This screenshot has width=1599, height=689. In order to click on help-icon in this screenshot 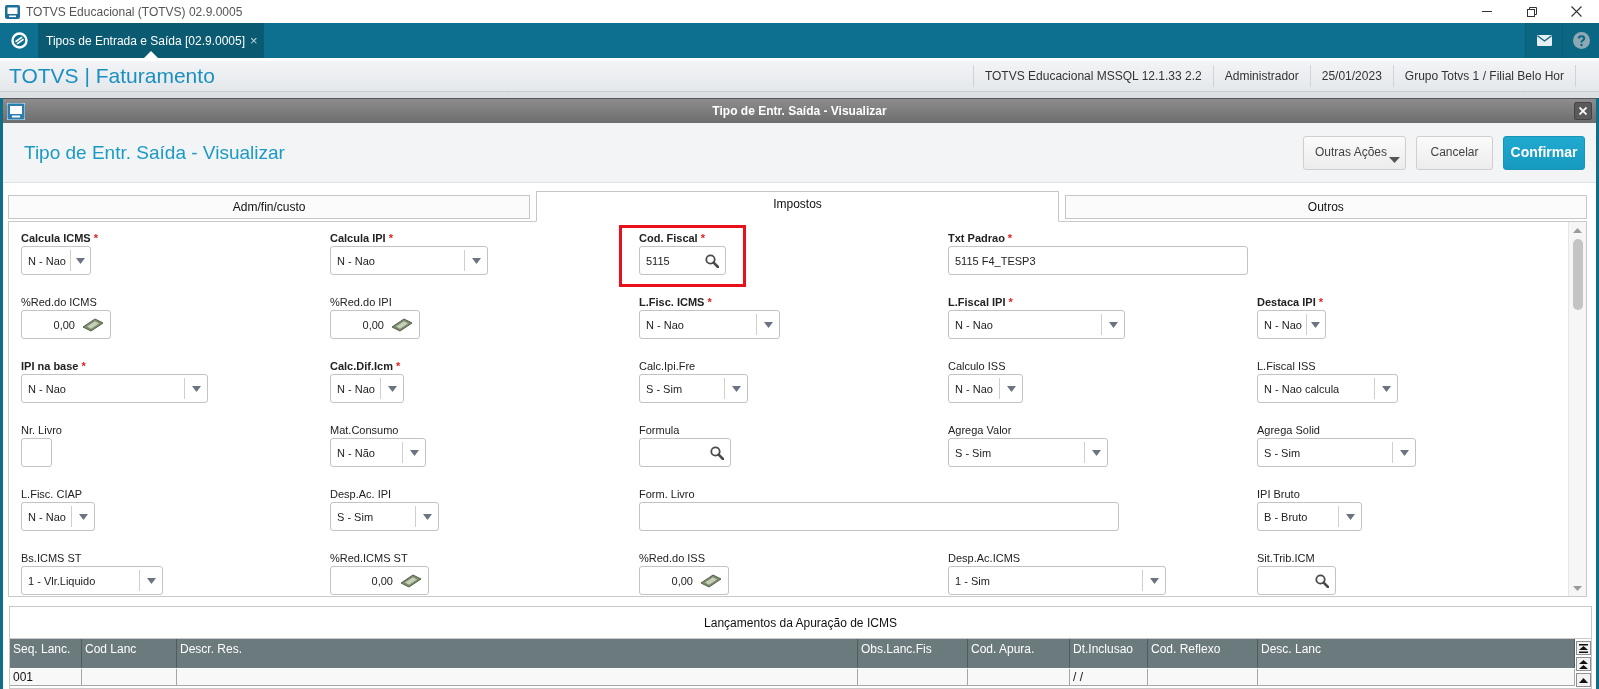, I will do `click(1581, 40)`.